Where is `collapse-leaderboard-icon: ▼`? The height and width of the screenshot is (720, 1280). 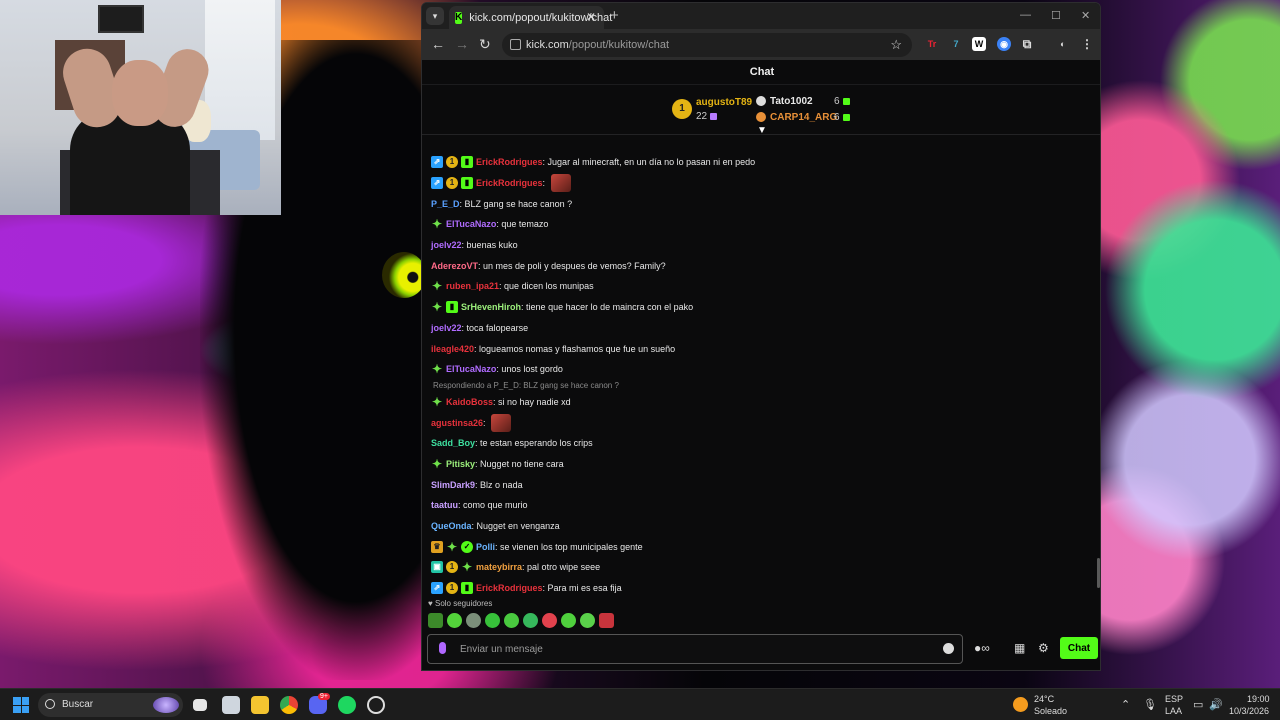 collapse-leaderboard-icon: ▼ is located at coordinates (762, 130).